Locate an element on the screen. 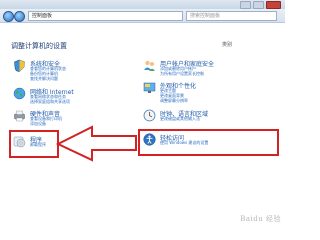  address-field: 控制面板 is located at coordinates (105, 16).